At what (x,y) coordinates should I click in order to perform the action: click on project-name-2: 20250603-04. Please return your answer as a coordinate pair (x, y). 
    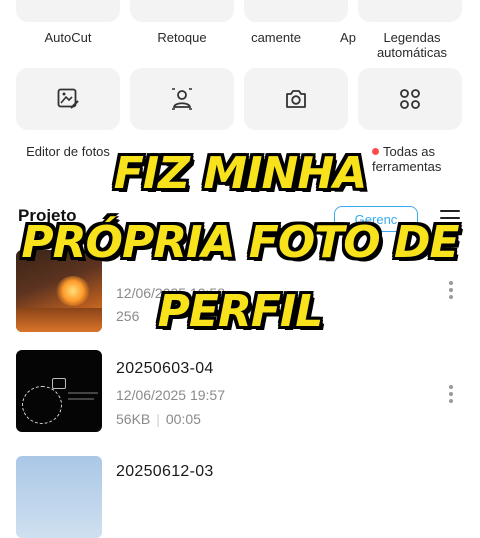
    Looking at the image, I should click on (165, 368).